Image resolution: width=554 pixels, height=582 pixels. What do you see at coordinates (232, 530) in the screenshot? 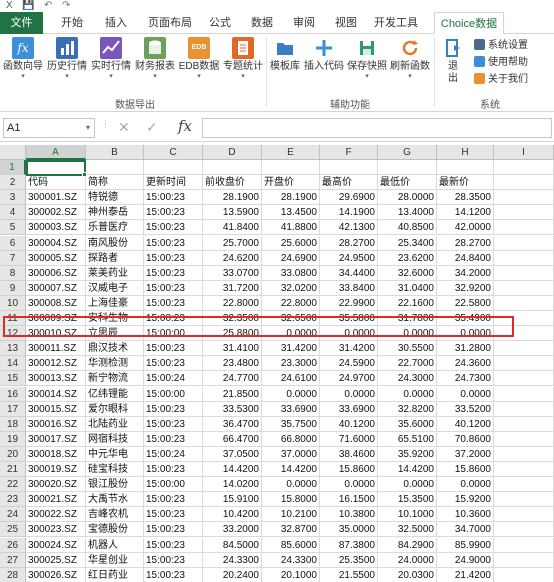
I see `table-cell: 33.2000` at bounding box center [232, 530].